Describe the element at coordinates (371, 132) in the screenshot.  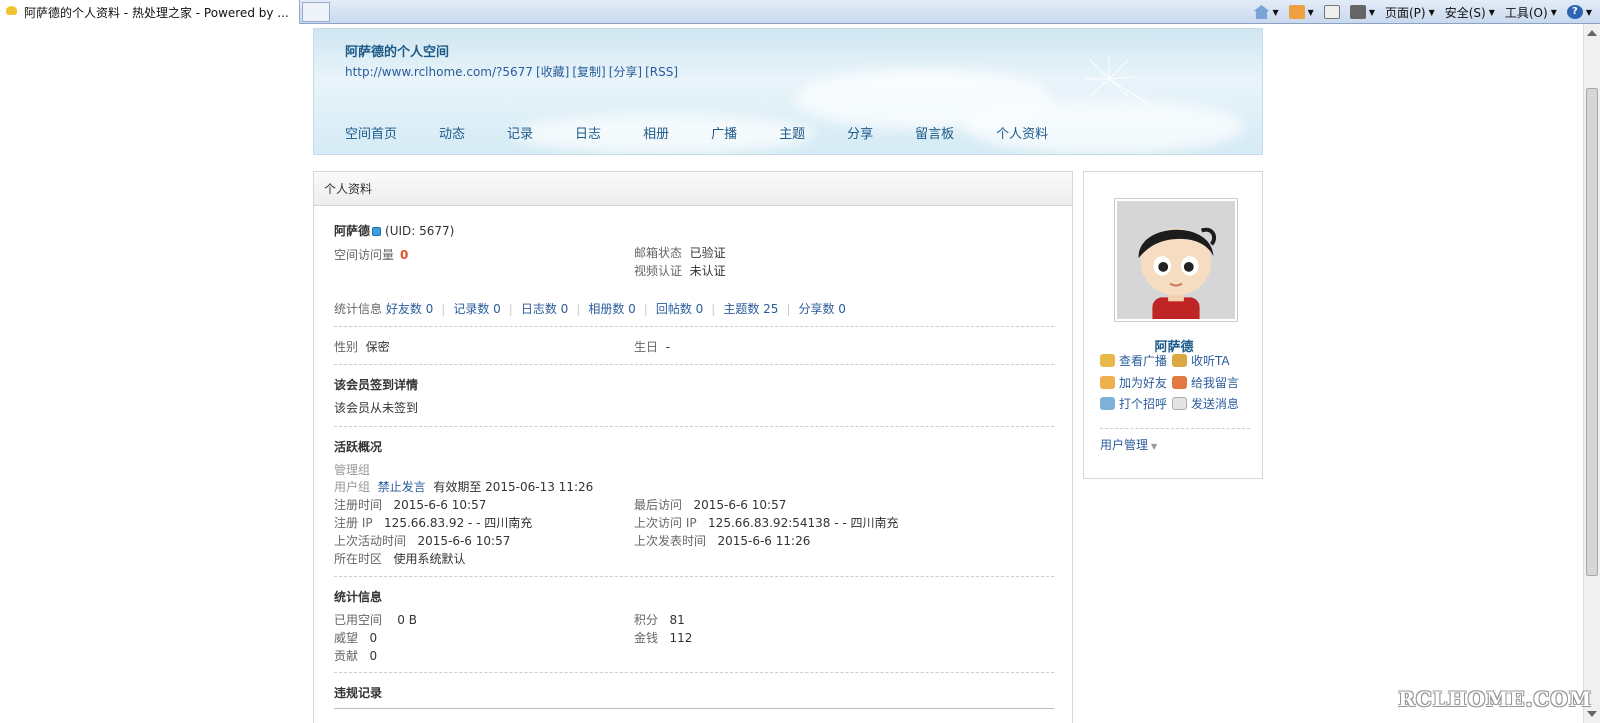
I see `nav-space-home: 空间首页` at that location.